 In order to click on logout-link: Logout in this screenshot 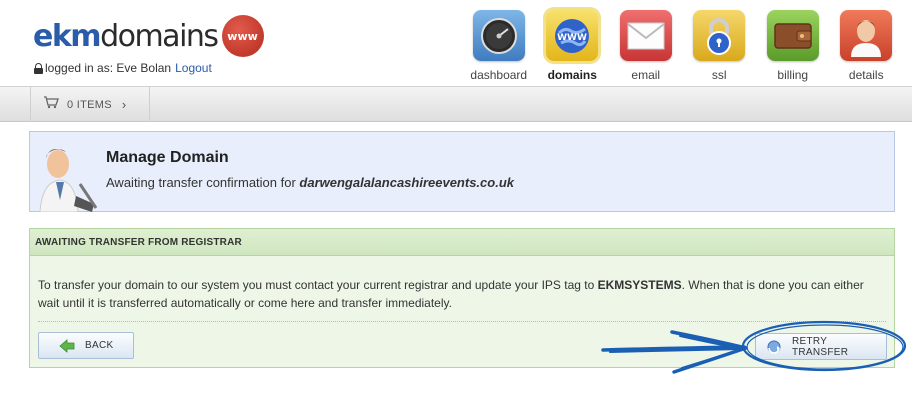, I will do `click(193, 68)`.